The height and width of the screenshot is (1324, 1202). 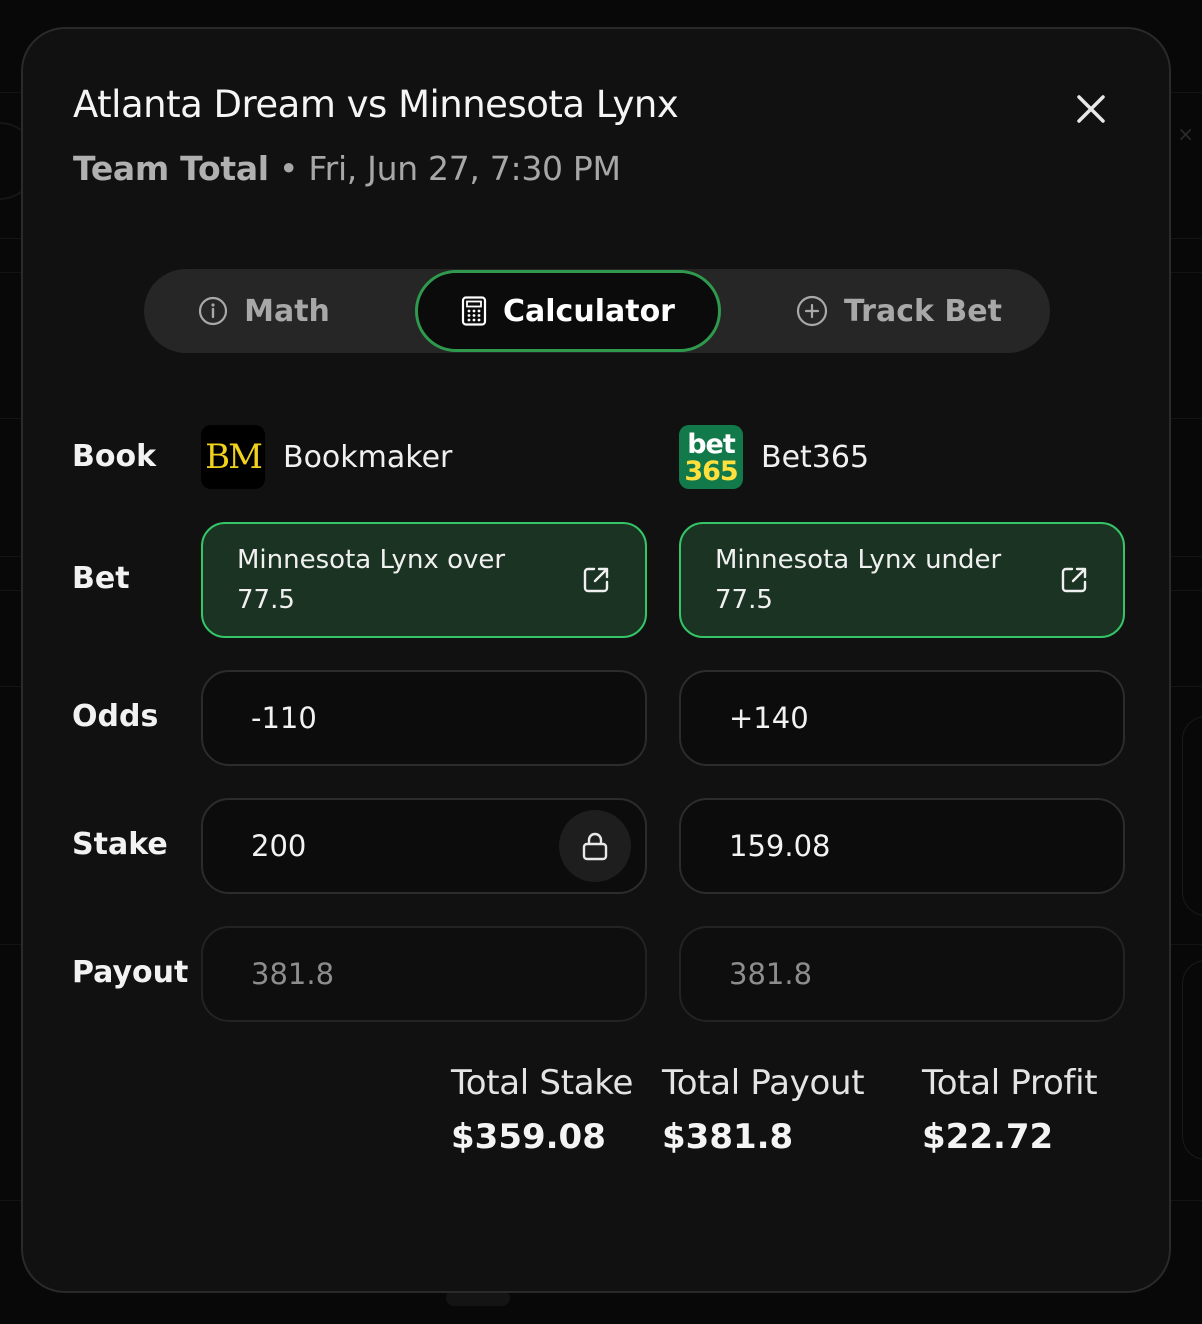 What do you see at coordinates (213, 311) in the screenshot?
I see `info-icon` at bounding box center [213, 311].